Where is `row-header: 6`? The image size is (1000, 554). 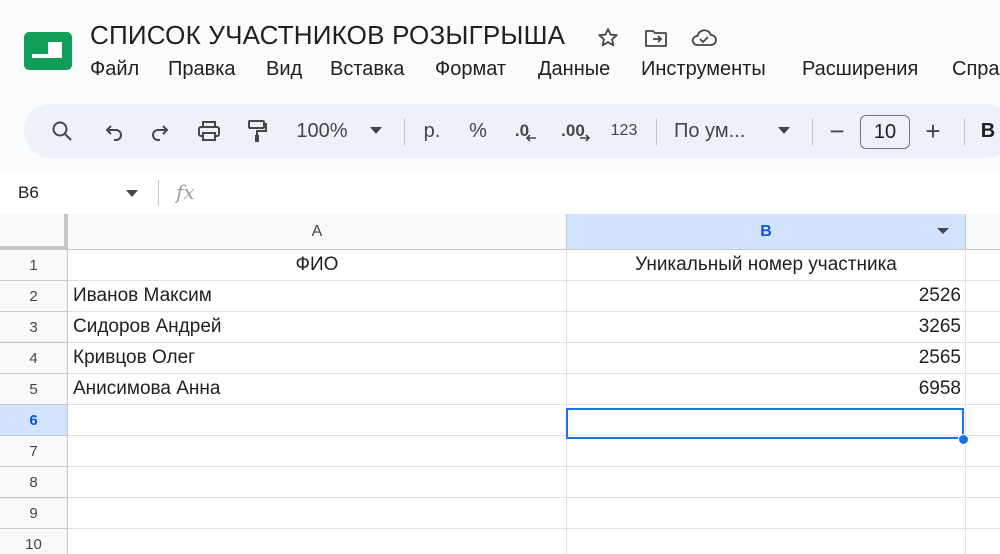 row-header: 6 is located at coordinates (34, 420).